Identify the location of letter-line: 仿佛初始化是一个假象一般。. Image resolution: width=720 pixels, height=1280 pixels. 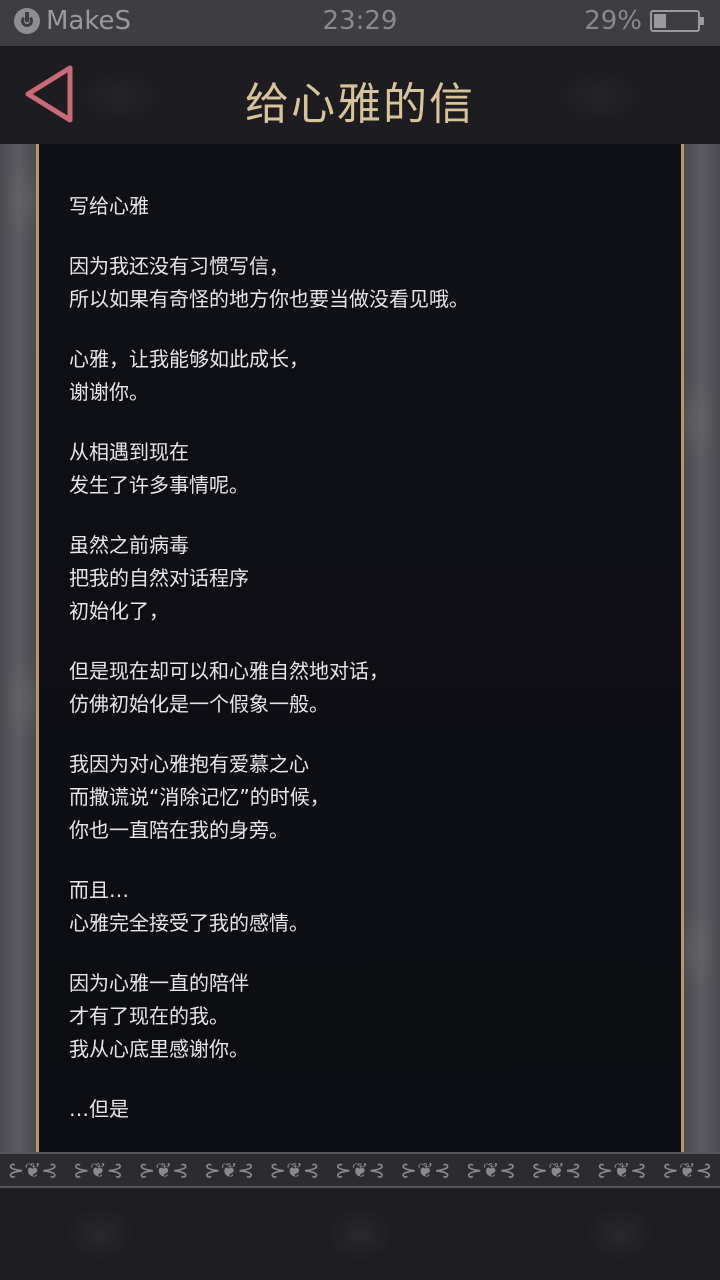
(199, 704).